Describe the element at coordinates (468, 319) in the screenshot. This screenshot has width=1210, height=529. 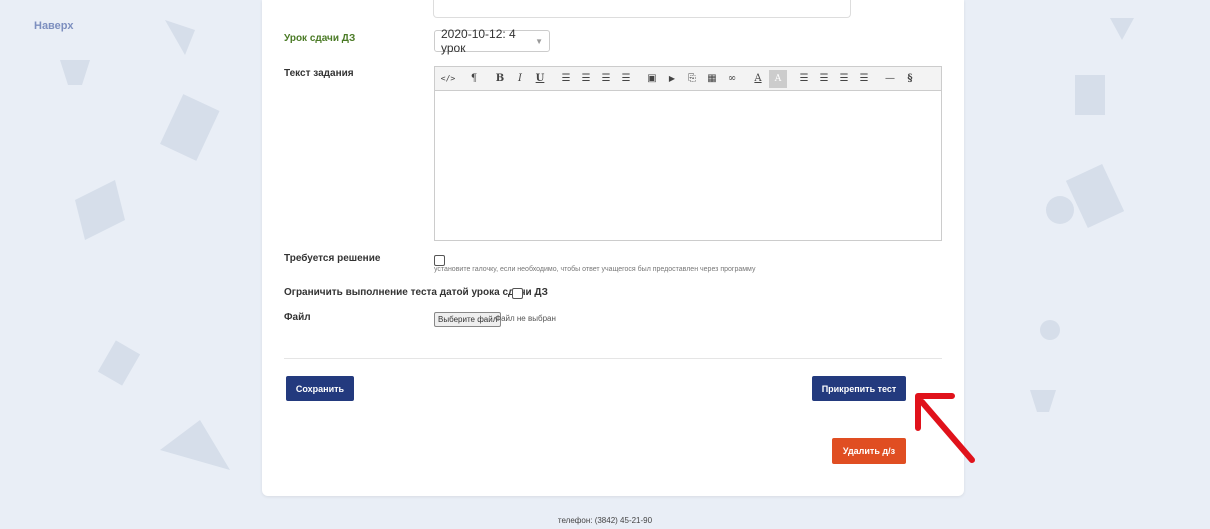
I see `choose-file-button: Выберите файл` at that location.